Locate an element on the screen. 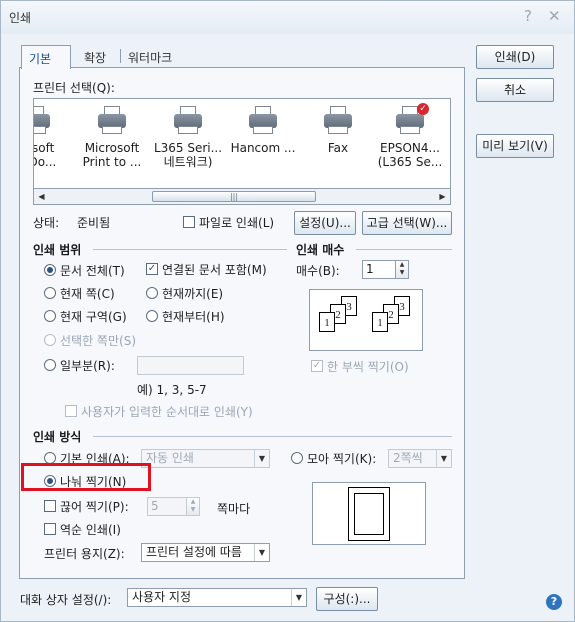 Image resolution: width=575 pixels, height=622 pixels. printer-name: Microsoft is located at coordinates (112, 148).